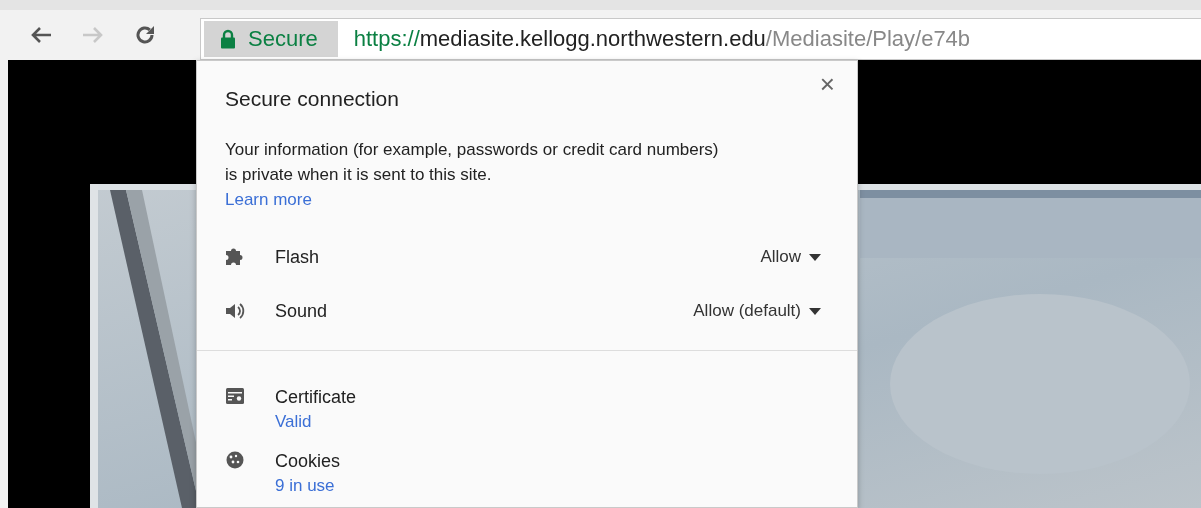  Describe the element at coordinates (235, 311) in the screenshot. I see `speaker-icon` at that location.